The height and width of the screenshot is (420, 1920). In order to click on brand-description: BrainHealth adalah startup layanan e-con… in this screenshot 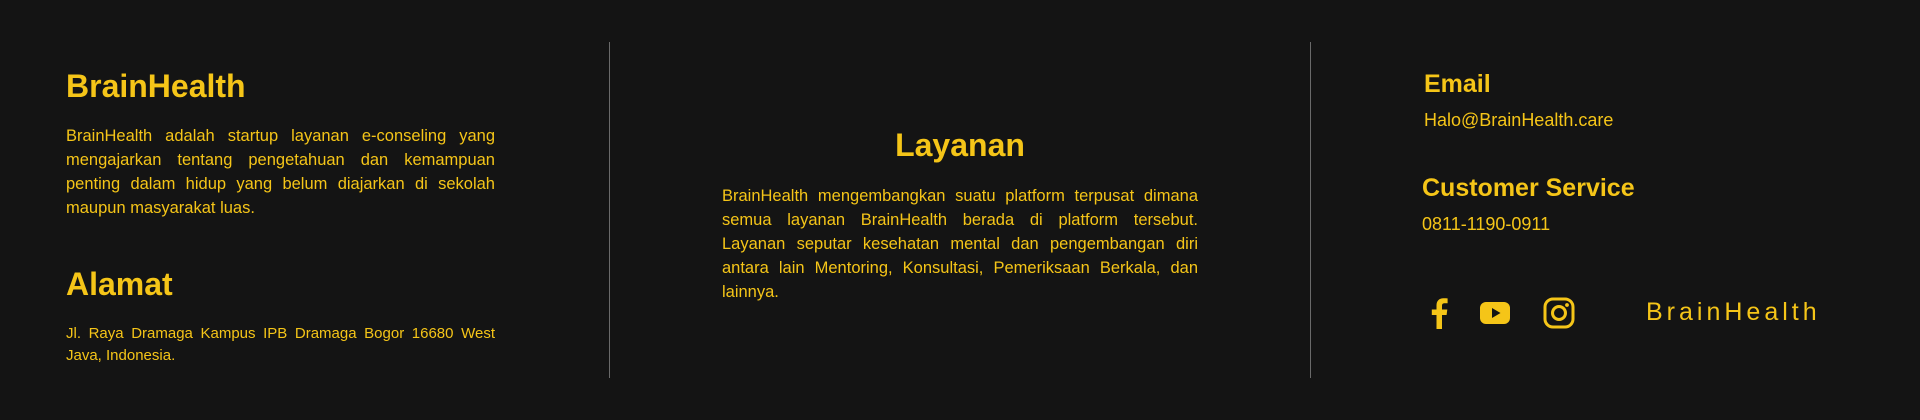, I will do `click(280, 172)`.